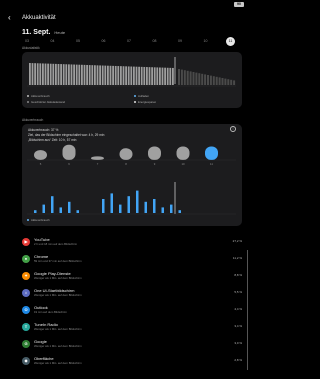 The width and height of the screenshot is (320, 379). What do you see at coordinates (206, 41) in the screenshot?
I see `day-item: 10` at bounding box center [206, 41].